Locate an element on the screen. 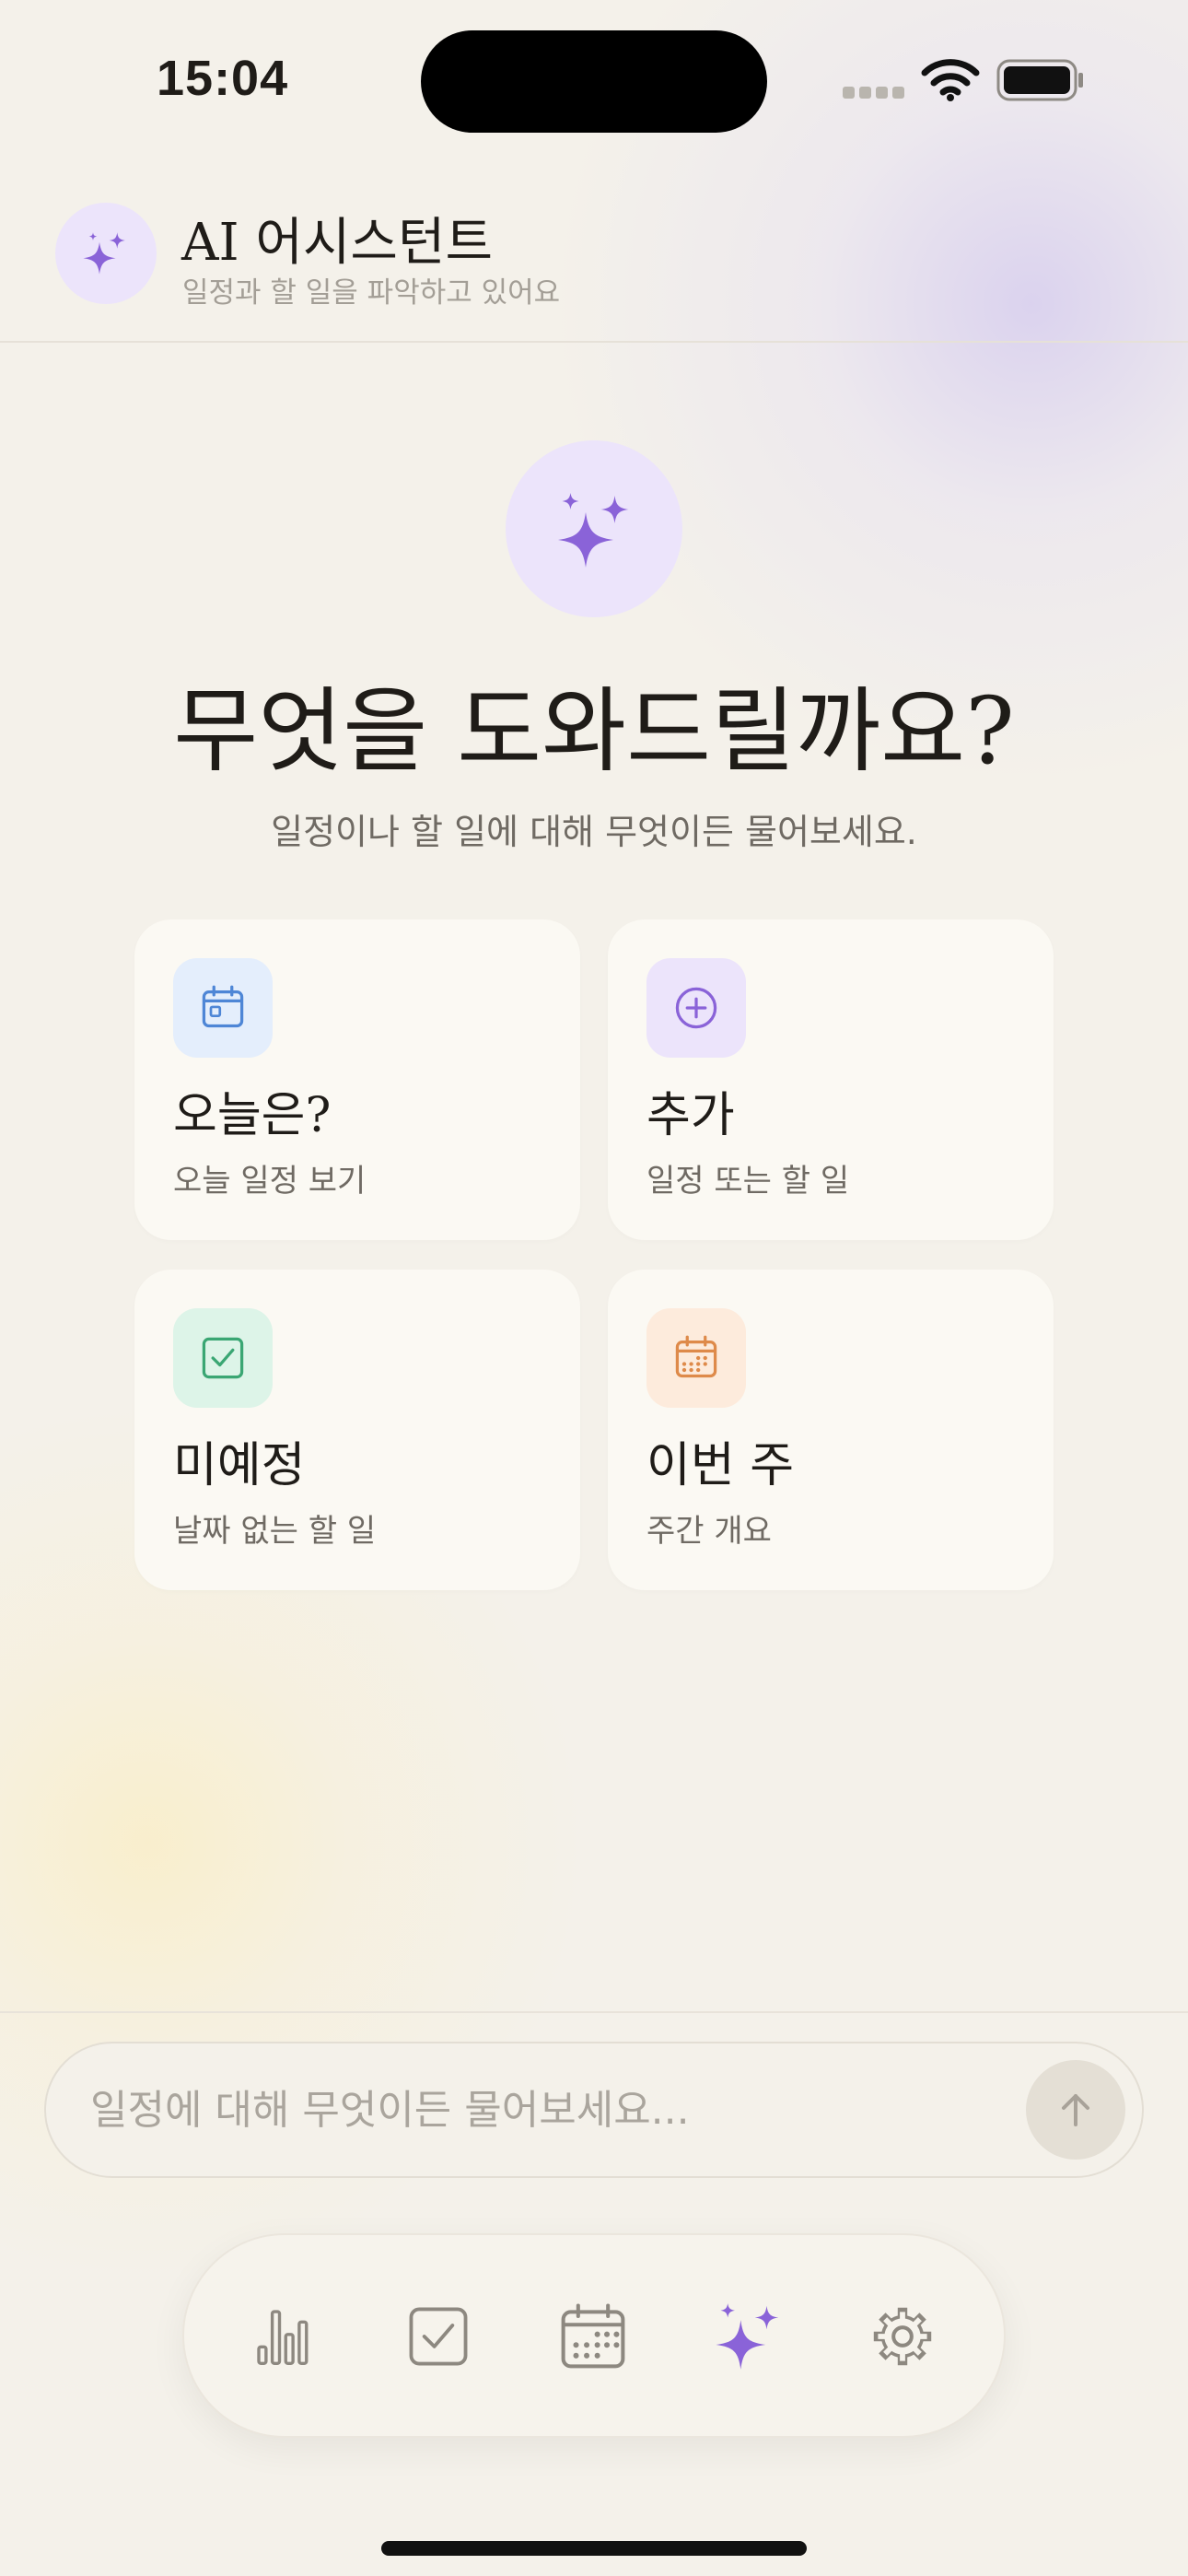 This screenshot has width=1188, height=2576. wifi-icon is located at coordinates (951, 80).